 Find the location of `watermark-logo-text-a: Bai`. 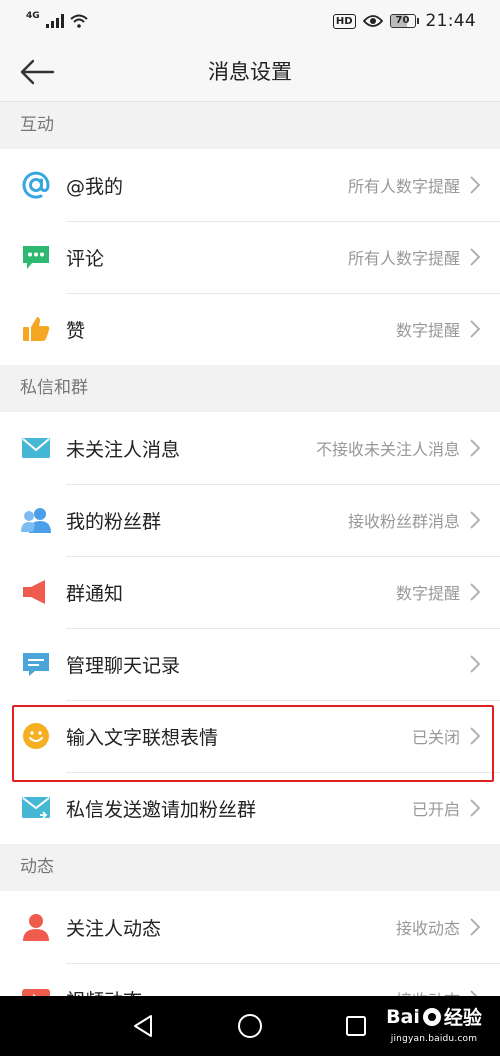

watermark-logo-text-a: Bai is located at coordinates (403, 1016).